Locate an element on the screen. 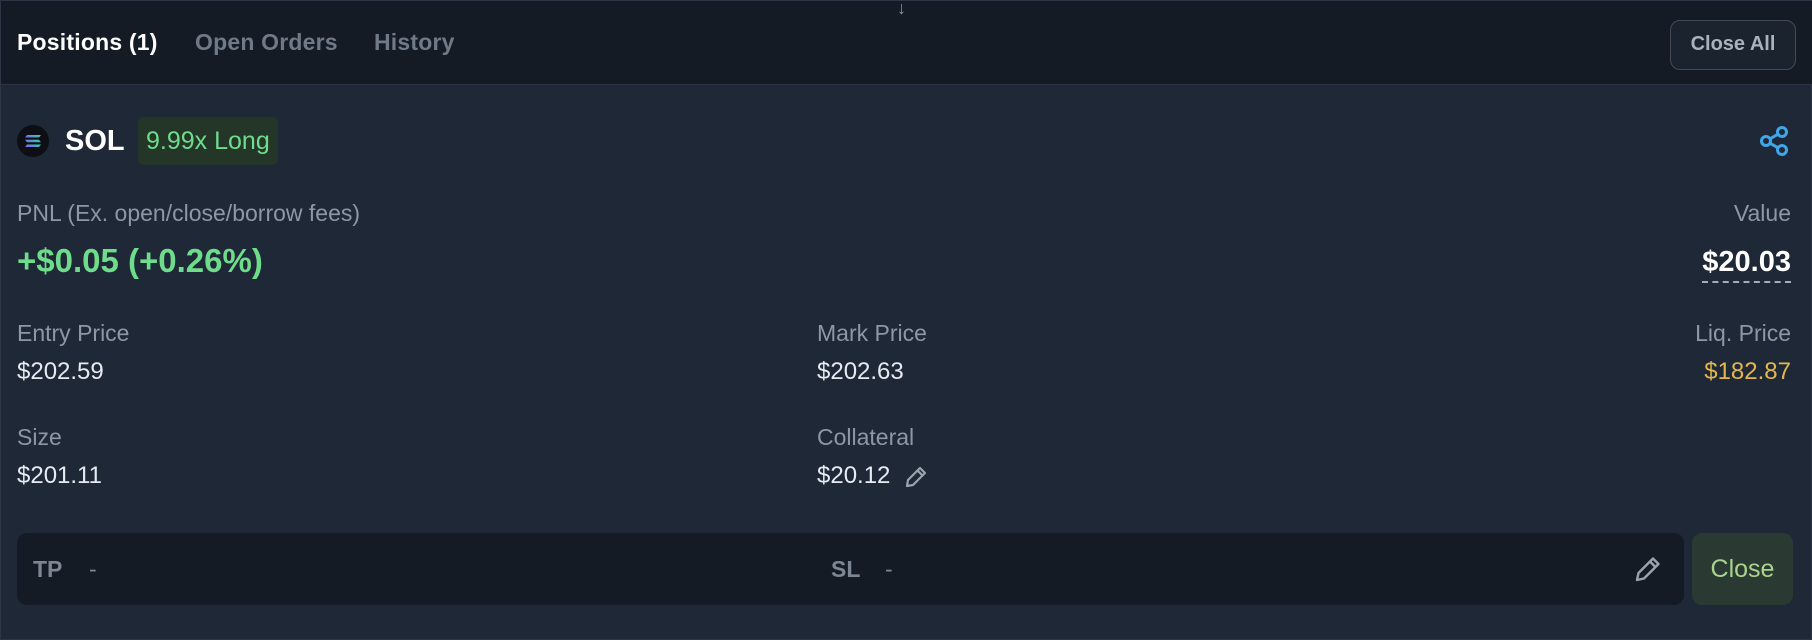 The image size is (1812, 640). edit-collateral-pencil-icon is located at coordinates (916, 477).